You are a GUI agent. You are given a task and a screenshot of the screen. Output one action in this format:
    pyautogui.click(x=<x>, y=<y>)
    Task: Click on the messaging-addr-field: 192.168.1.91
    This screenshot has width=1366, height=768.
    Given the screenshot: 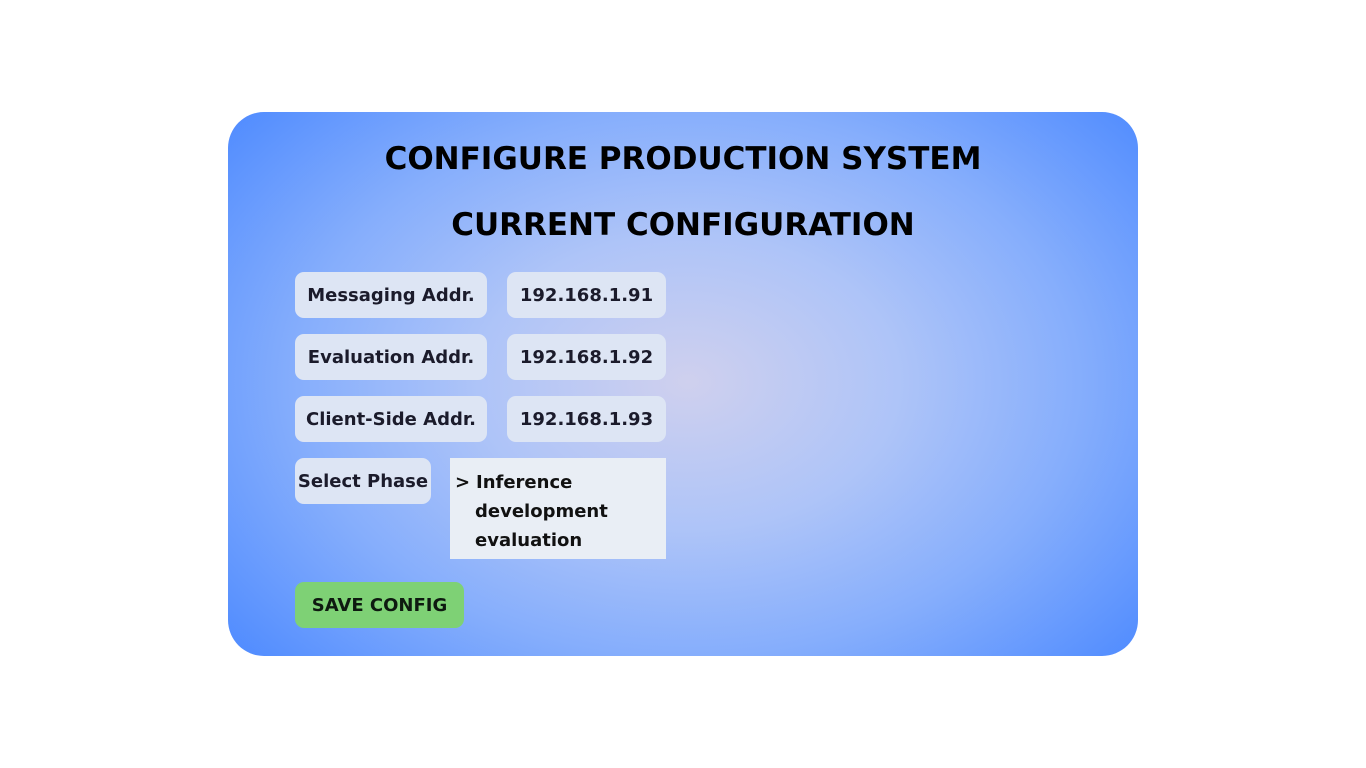 What is the action you would take?
    pyautogui.click(x=586, y=295)
    